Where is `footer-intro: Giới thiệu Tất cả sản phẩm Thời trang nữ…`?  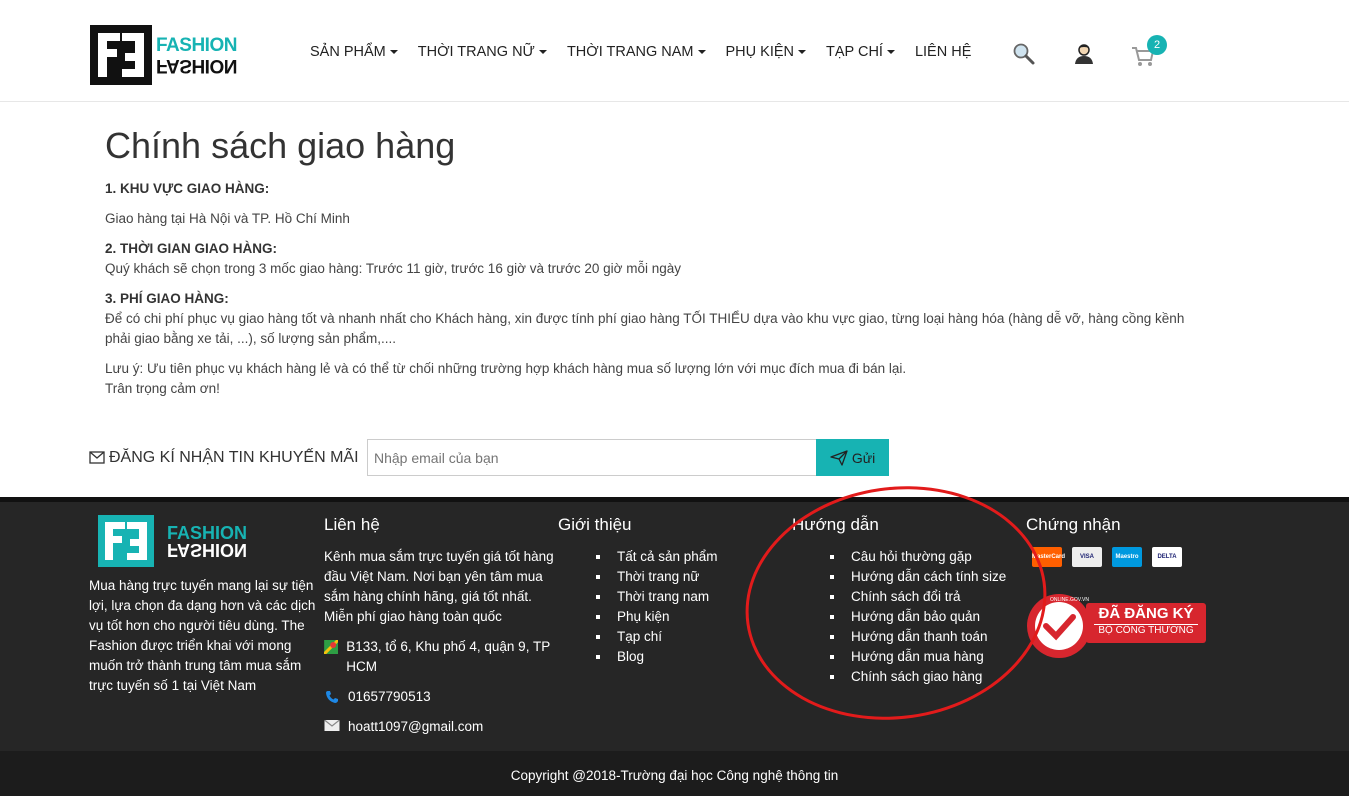
footer-intro: Giới thiệu Tất cả sản phẩm Thời trang nữ… is located at coordinates (673, 591).